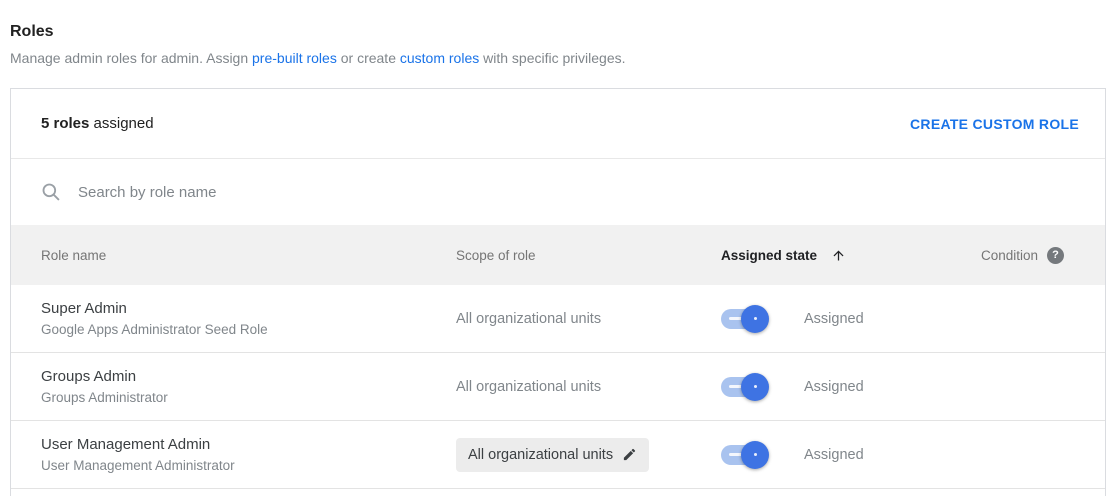 Image resolution: width=1116 pixels, height=496 pixels. Describe the element at coordinates (581, 192) in the screenshot. I see `search-input` at that location.